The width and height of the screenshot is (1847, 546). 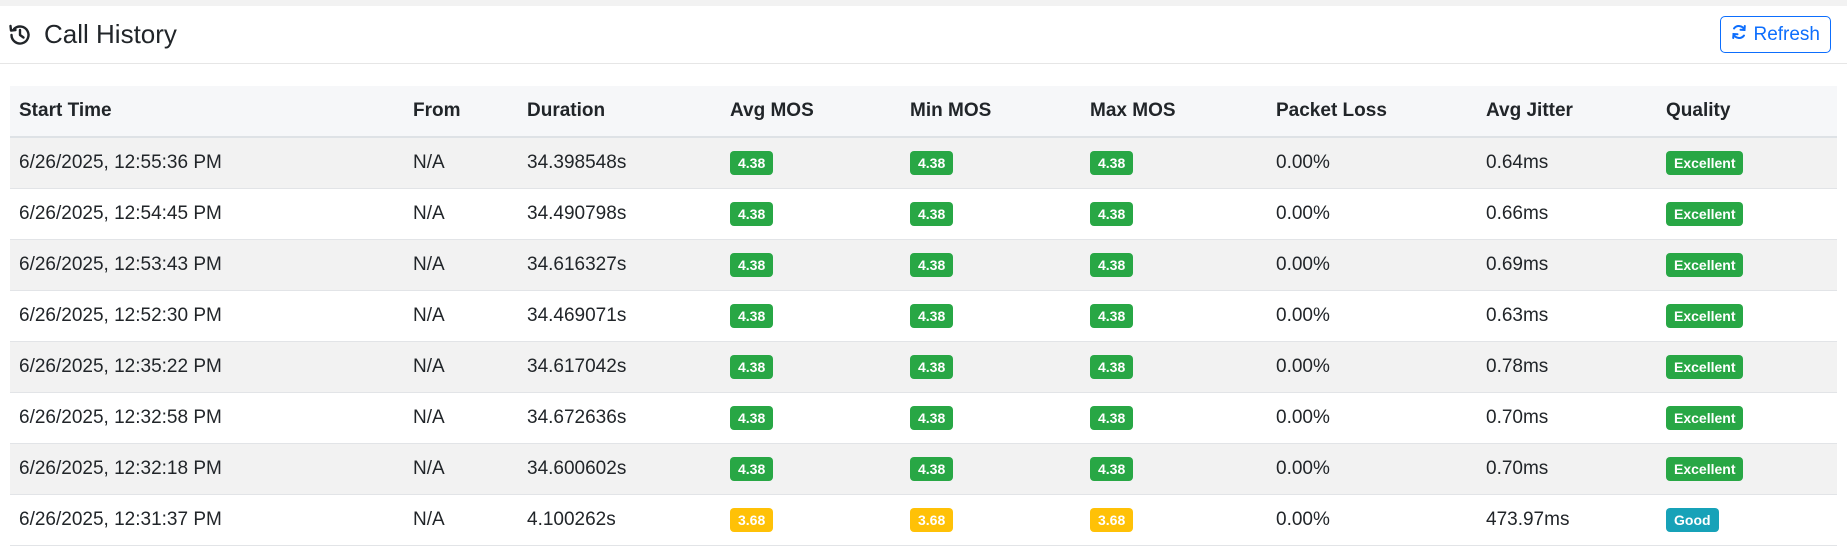 I want to click on column-header-duration: Duration, so click(x=619, y=112).